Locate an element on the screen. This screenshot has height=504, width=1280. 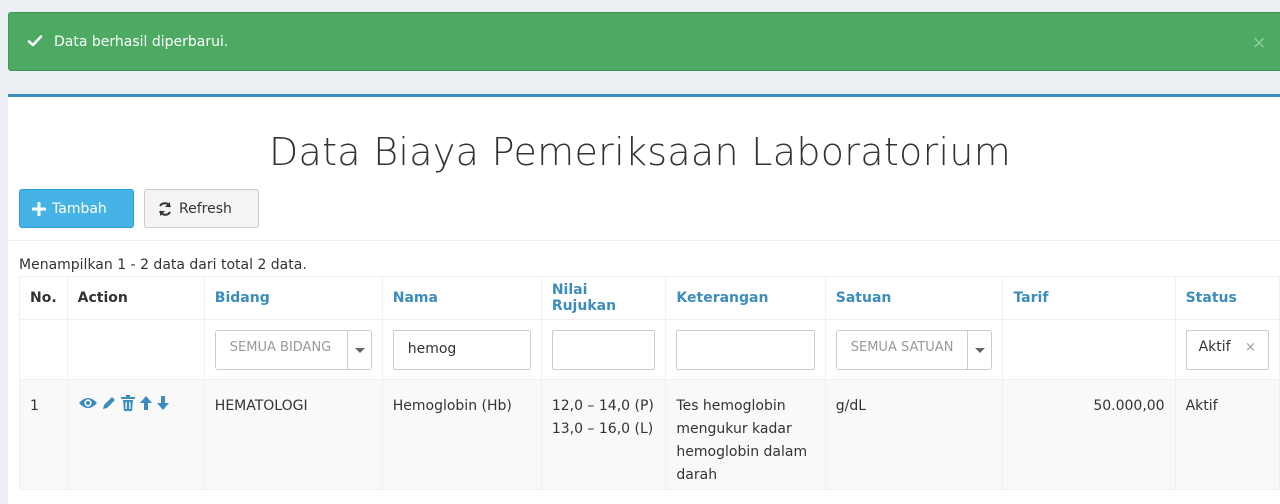
check-icon is located at coordinates (35, 41).